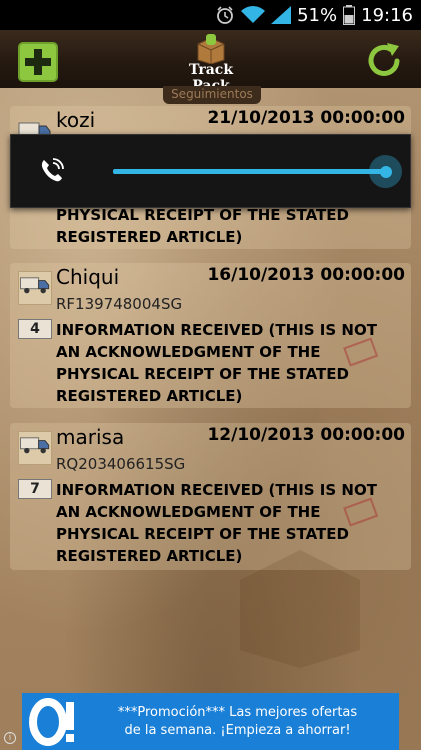 This screenshot has height=750, width=421. Describe the element at coordinates (212, 95) in the screenshot. I see `tab-seguimientos: Seguimientos` at that location.